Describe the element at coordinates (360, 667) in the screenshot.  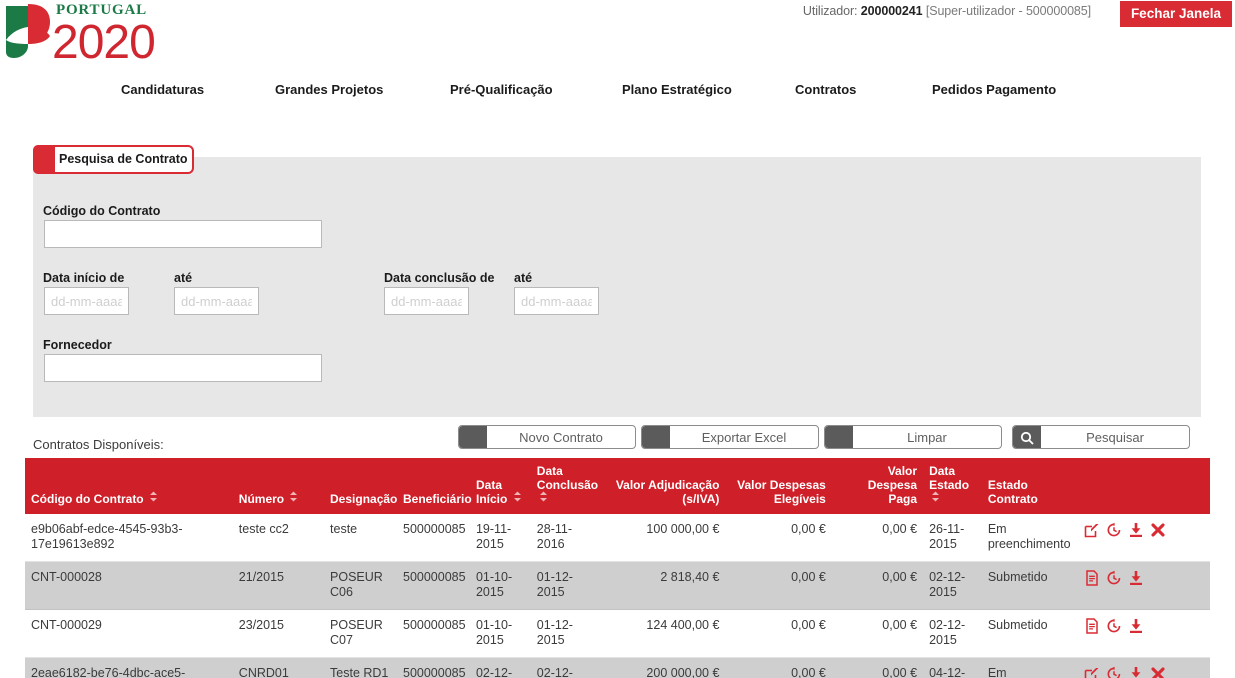
I see `cell-designacao: Teste RD1` at that location.